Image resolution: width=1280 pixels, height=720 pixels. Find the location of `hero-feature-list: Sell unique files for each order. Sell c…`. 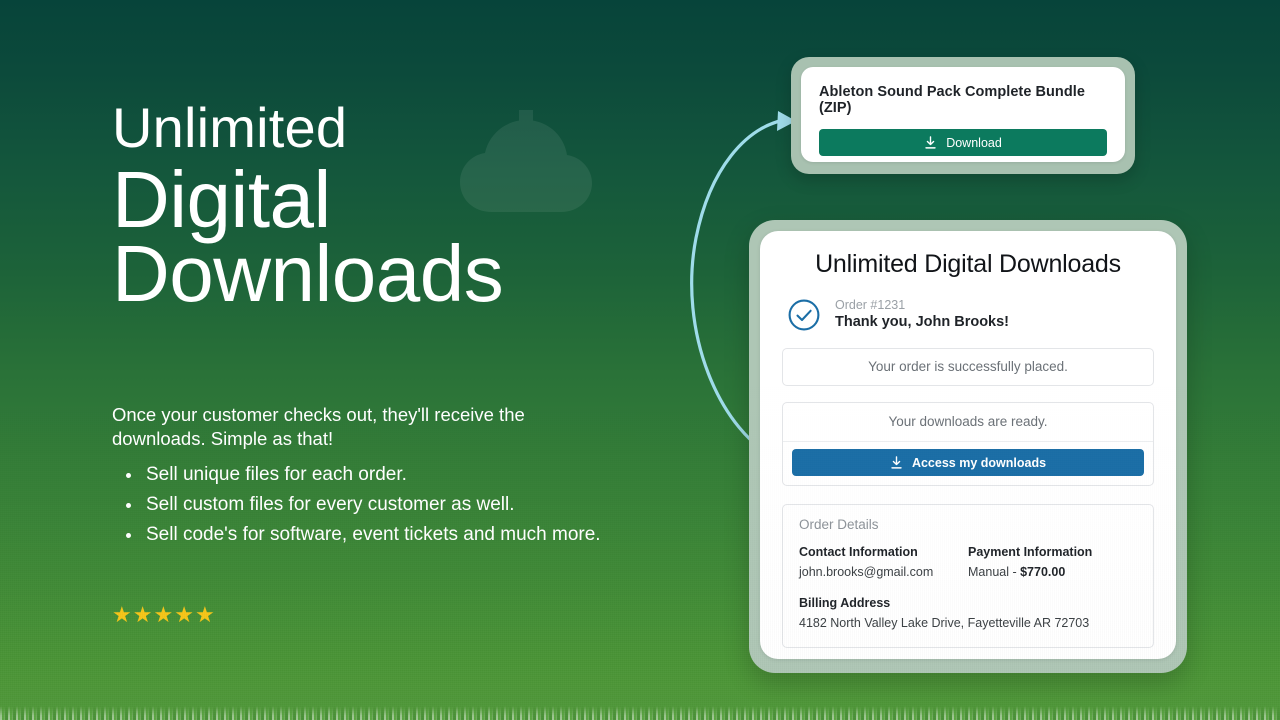

hero-feature-list: Sell unique files for each order. Sell c… is located at coordinates (392, 505).